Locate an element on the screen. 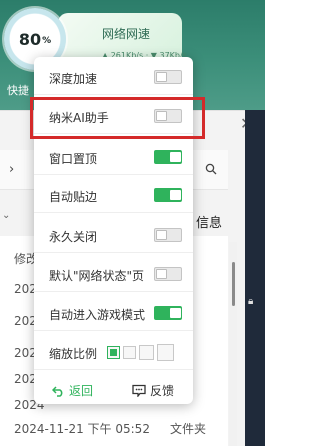 This screenshot has width=320, height=446. widget-title: 网络网速 is located at coordinates (126, 34).